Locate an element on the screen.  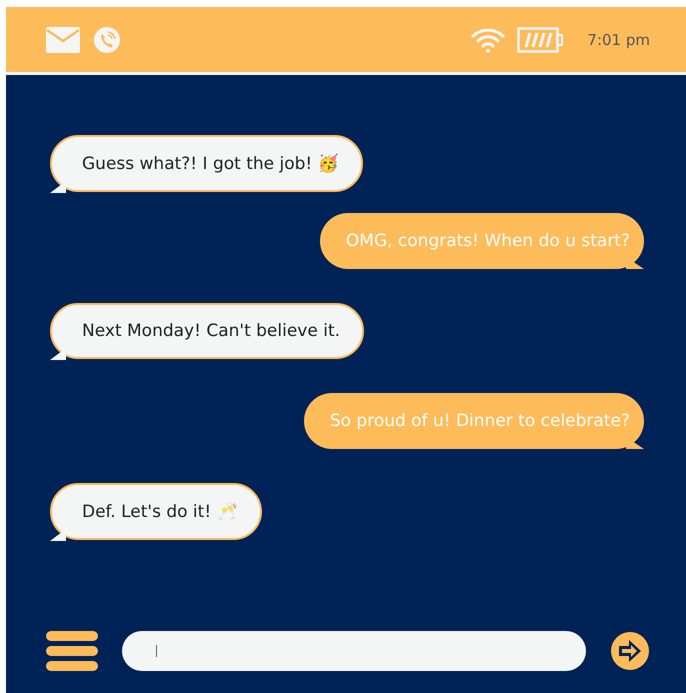
message-bubble: Next Monday! Can't believe it. is located at coordinates (207, 331).